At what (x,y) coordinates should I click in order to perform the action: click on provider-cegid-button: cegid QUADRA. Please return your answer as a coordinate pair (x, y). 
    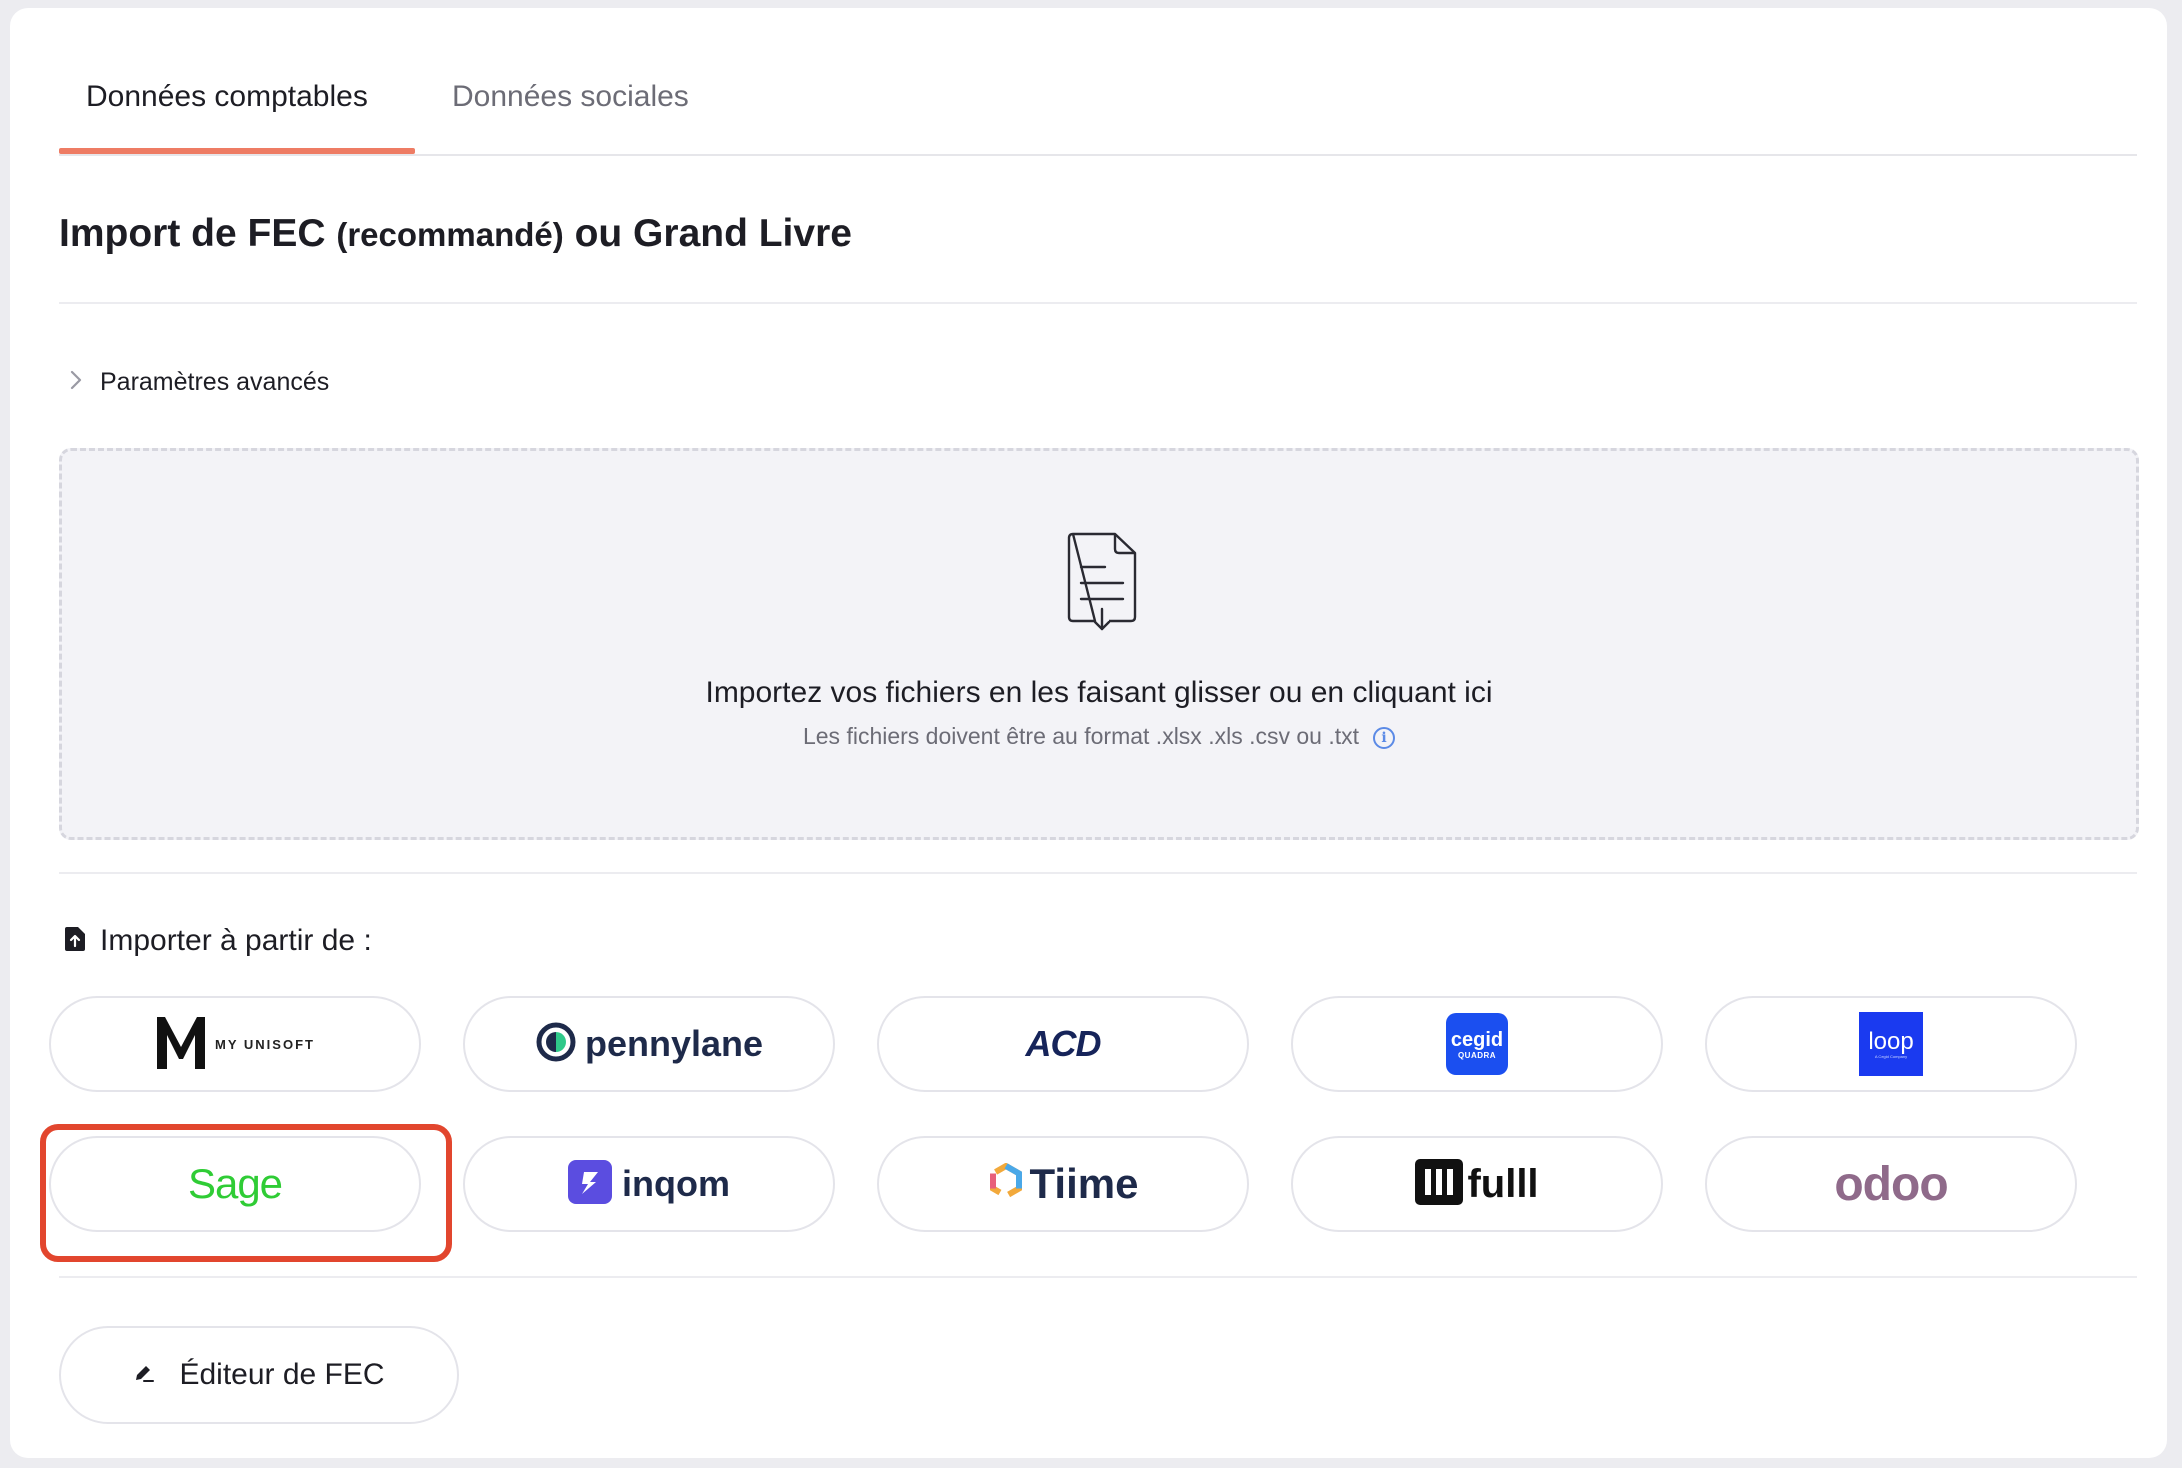
    Looking at the image, I should click on (1477, 1044).